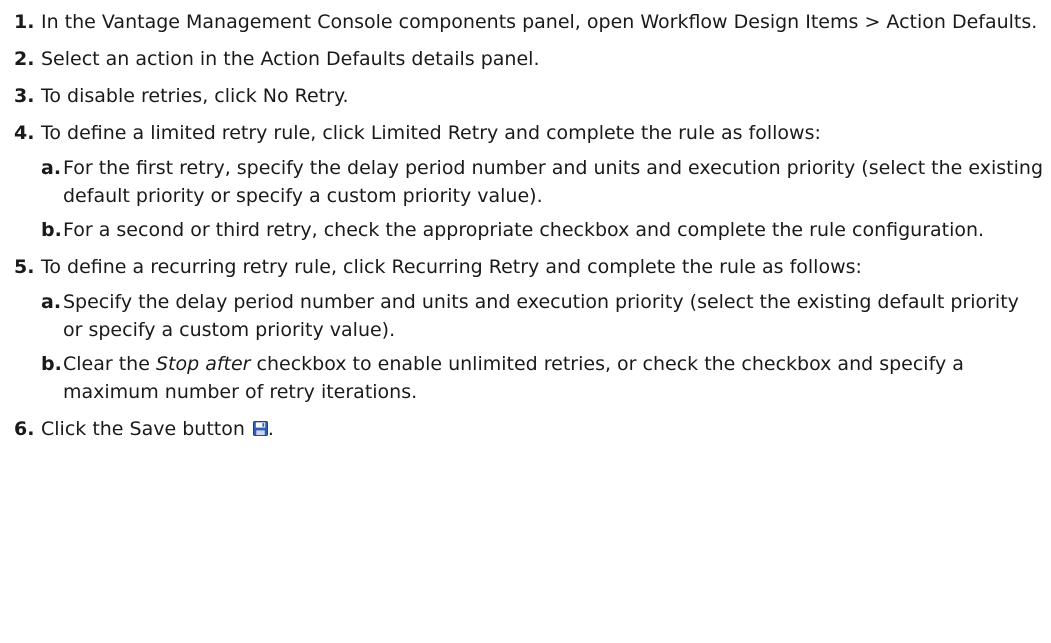 This screenshot has height=643, width=1051. What do you see at coordinates (529, 96) in the screenshot?
I see `step-3: 3. To disable retries, click No Retry.` at bounding box center [529, 96].